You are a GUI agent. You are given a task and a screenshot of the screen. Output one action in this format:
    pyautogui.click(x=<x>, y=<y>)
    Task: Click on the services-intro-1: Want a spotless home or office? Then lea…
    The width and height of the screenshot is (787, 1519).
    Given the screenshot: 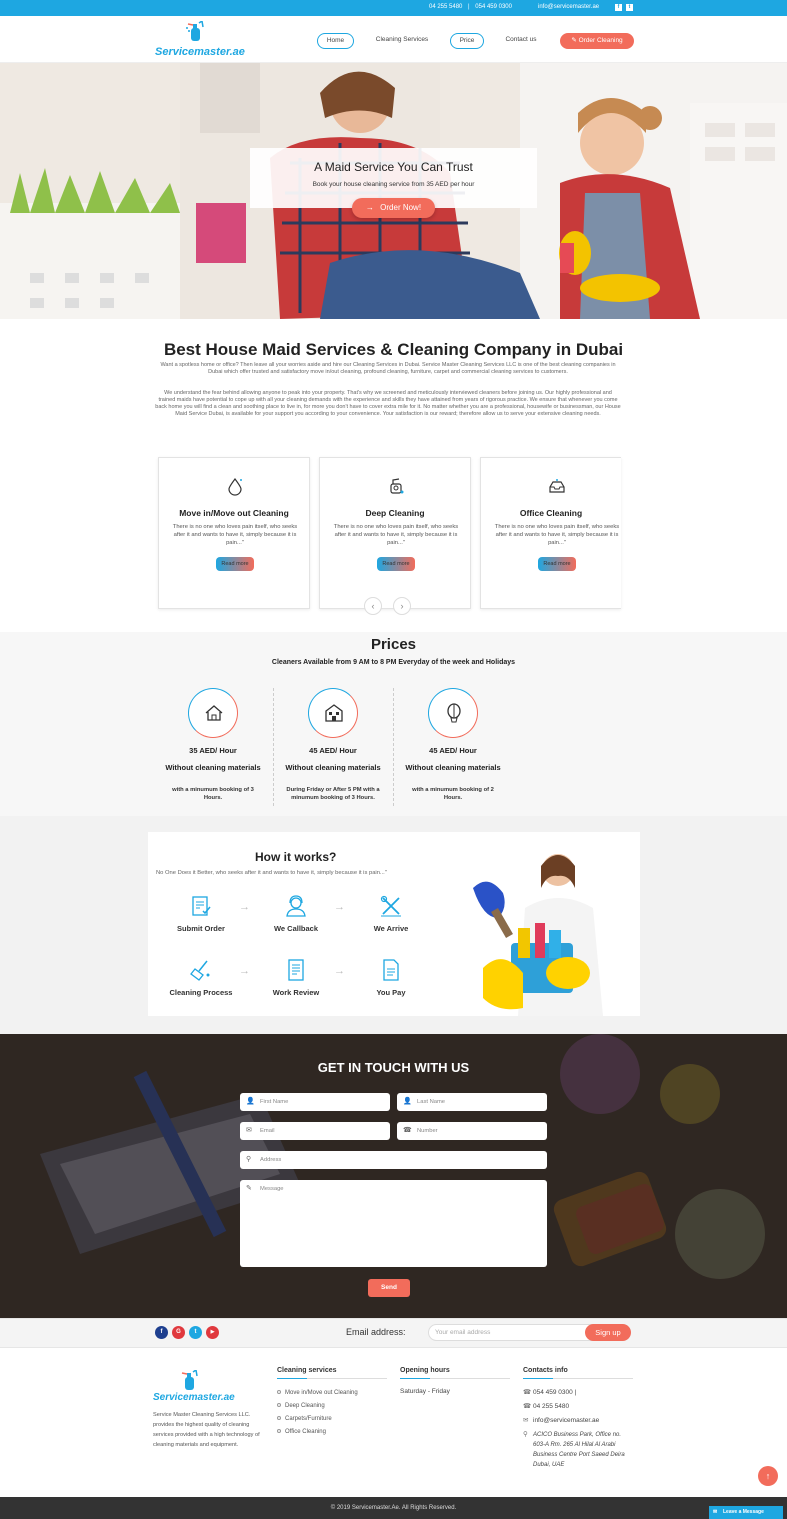 What is the action you would take?
    pyautogui.click(x=388, y=368)
    